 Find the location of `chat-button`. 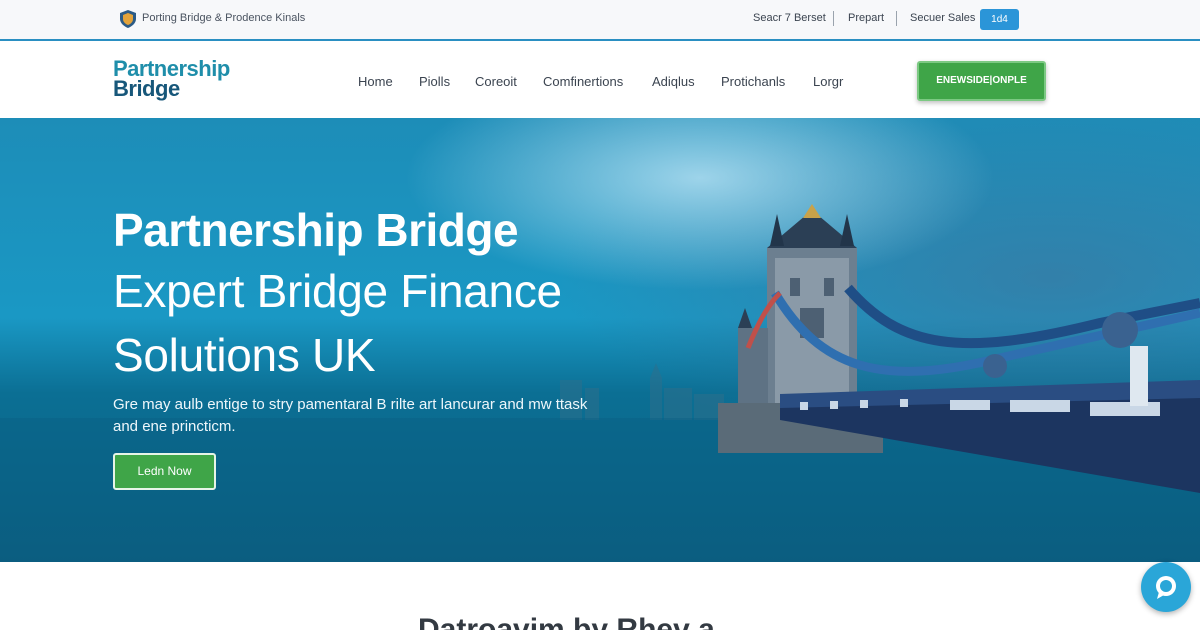

chat-button is located at coordinates (1166, 587).